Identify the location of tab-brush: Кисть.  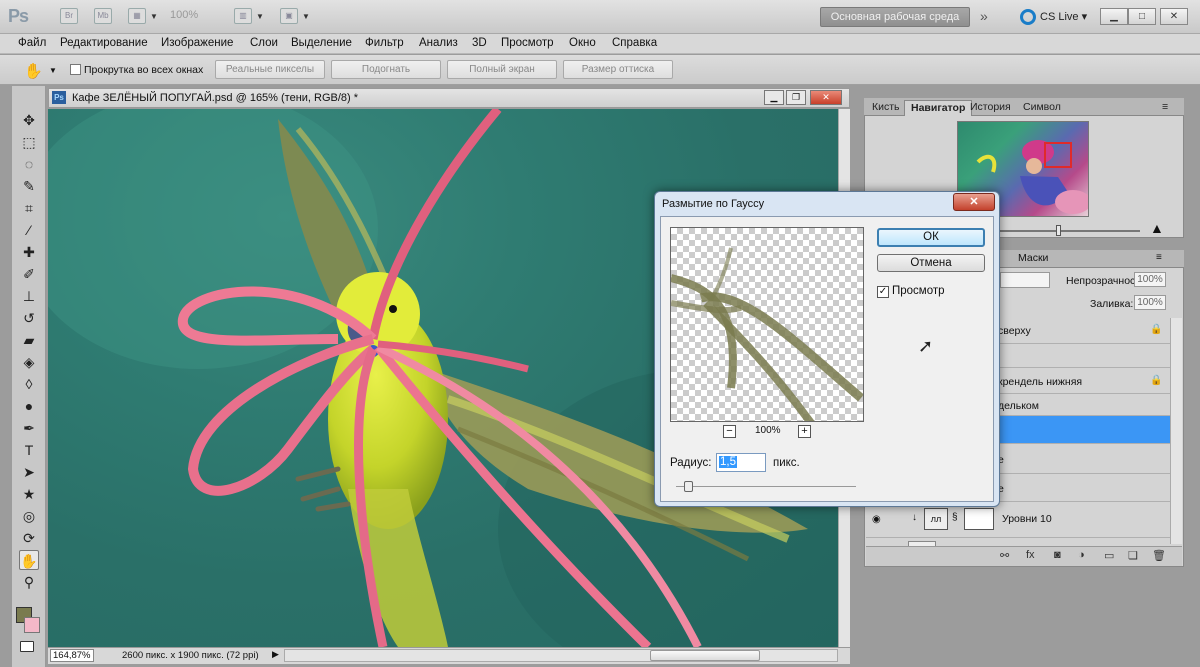
(886, 108).